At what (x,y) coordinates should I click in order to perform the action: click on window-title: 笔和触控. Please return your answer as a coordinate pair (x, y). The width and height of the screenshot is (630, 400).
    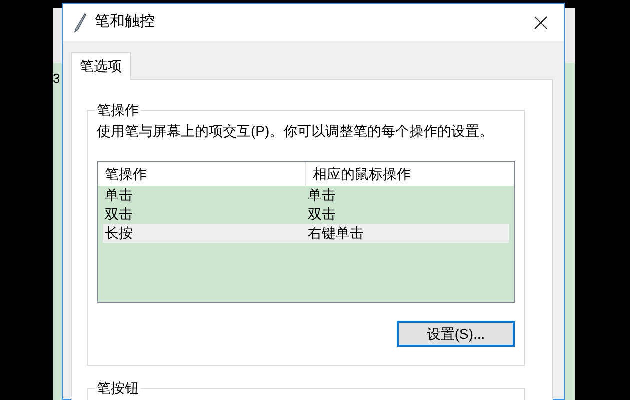
    Looking at the image, I should click on (125, 22).